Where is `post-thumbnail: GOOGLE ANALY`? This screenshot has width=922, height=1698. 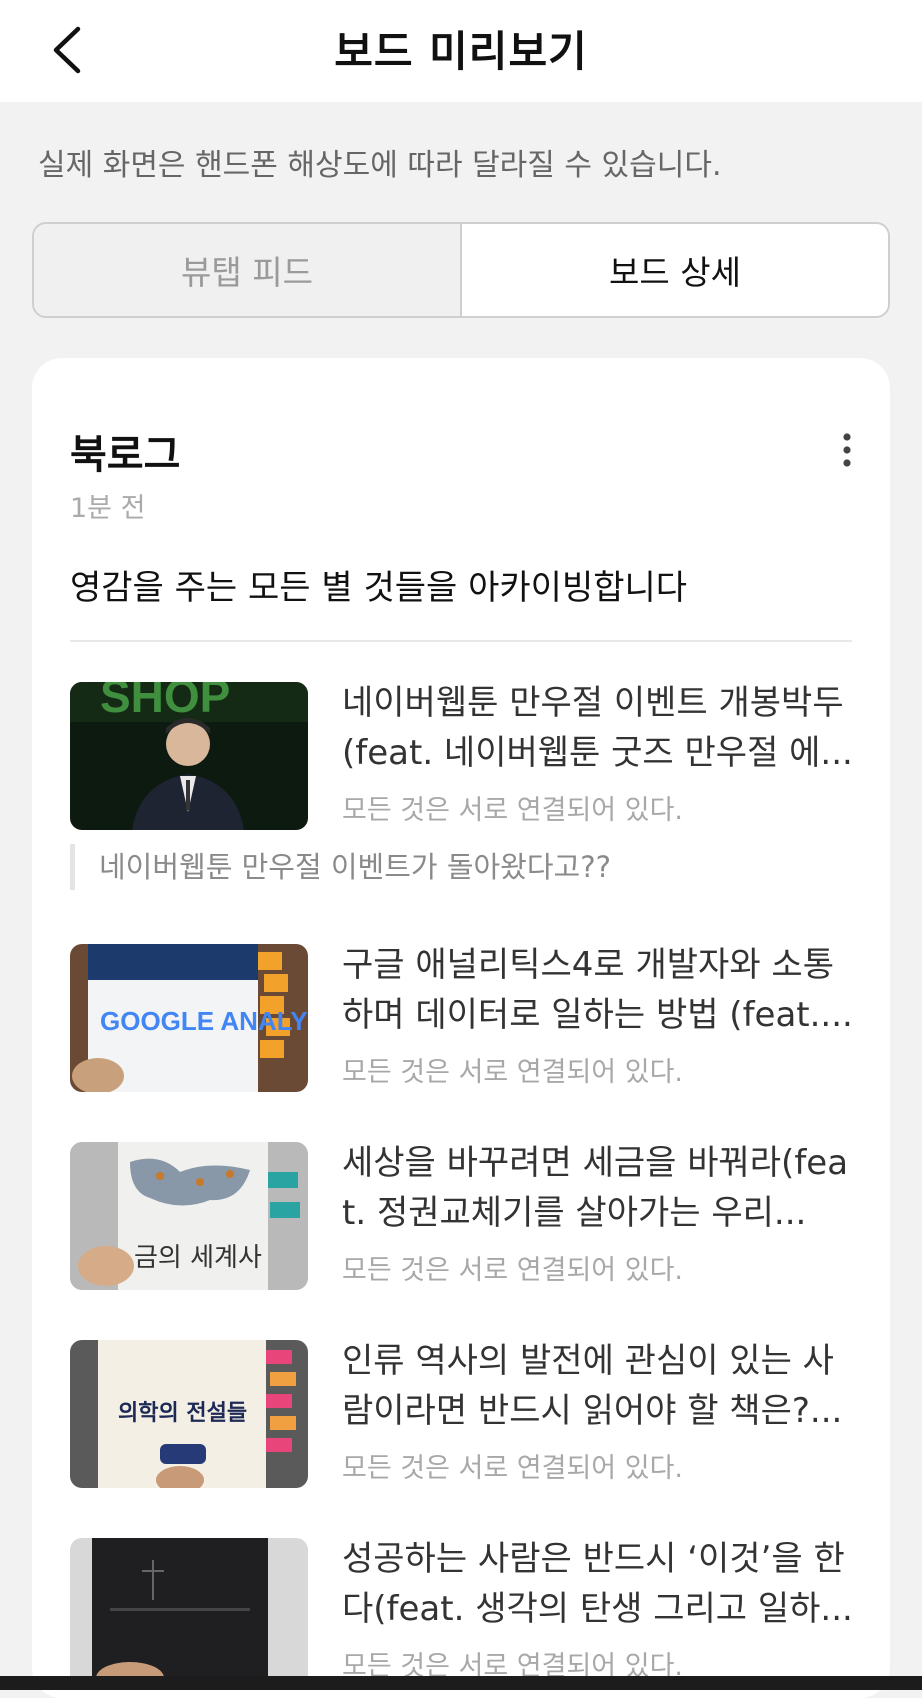 post-thumbnail: GOOGLE ANALY is located at coordinates (189, 1018).